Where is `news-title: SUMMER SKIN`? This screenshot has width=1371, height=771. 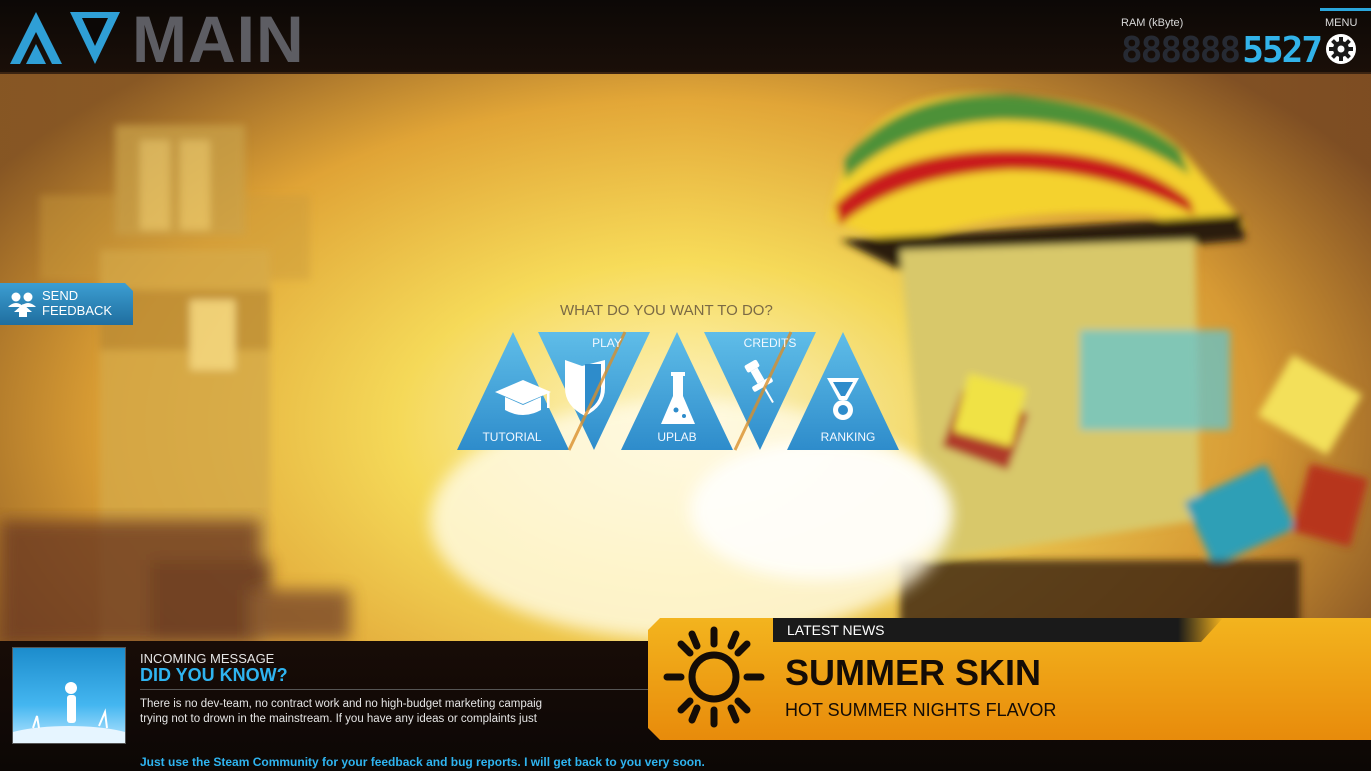 news-title: SUMMER SKIN is located at coordinates (913, 672).